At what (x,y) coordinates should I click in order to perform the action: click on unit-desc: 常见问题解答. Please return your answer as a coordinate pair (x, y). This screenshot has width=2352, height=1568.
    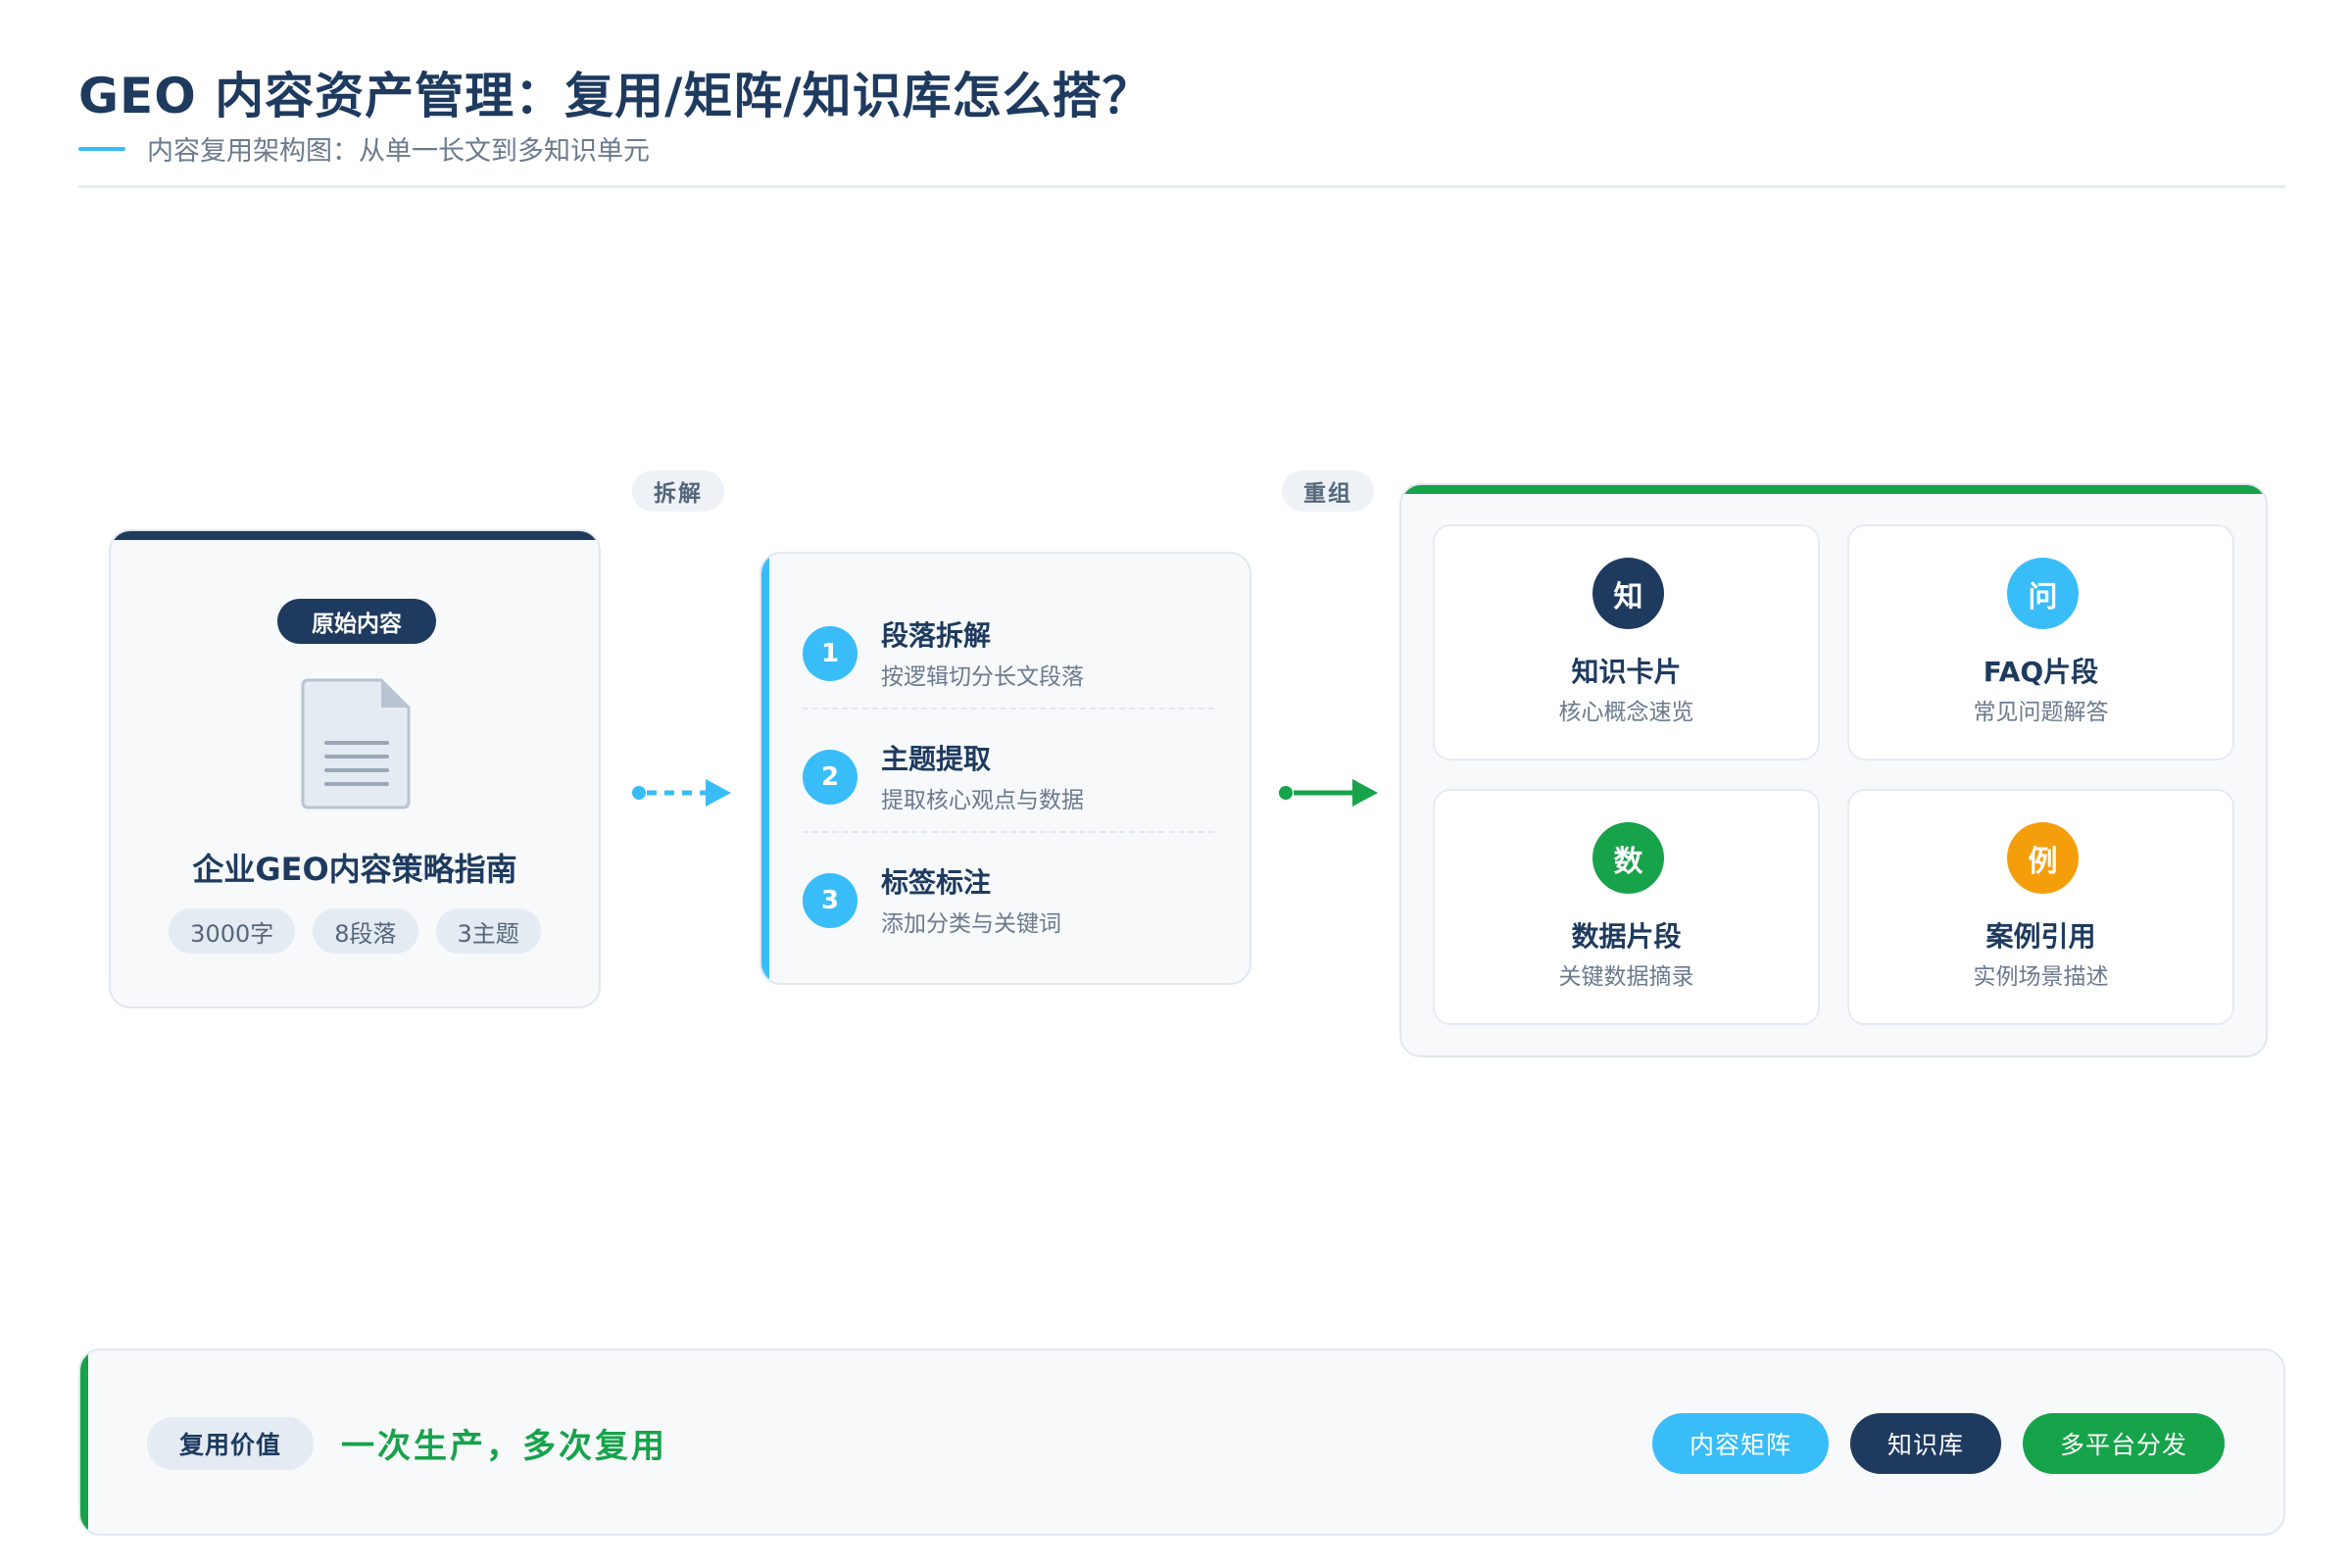
    Looking at the image, I should click on (2041, 712).